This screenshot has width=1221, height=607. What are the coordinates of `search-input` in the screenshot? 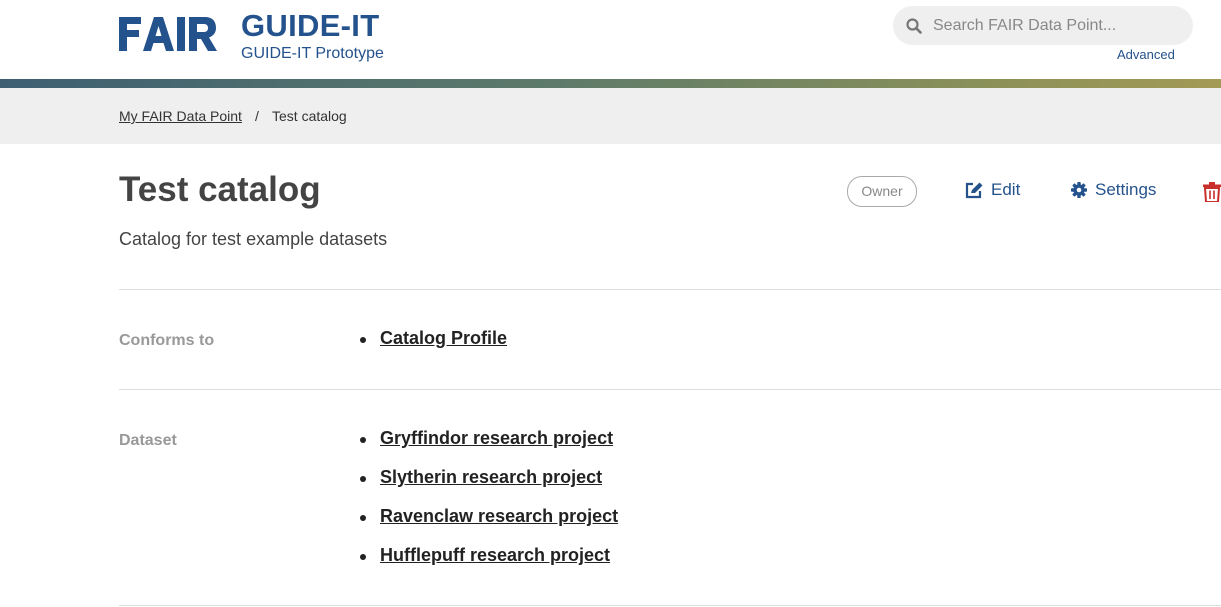 It's located at (1057, 25).